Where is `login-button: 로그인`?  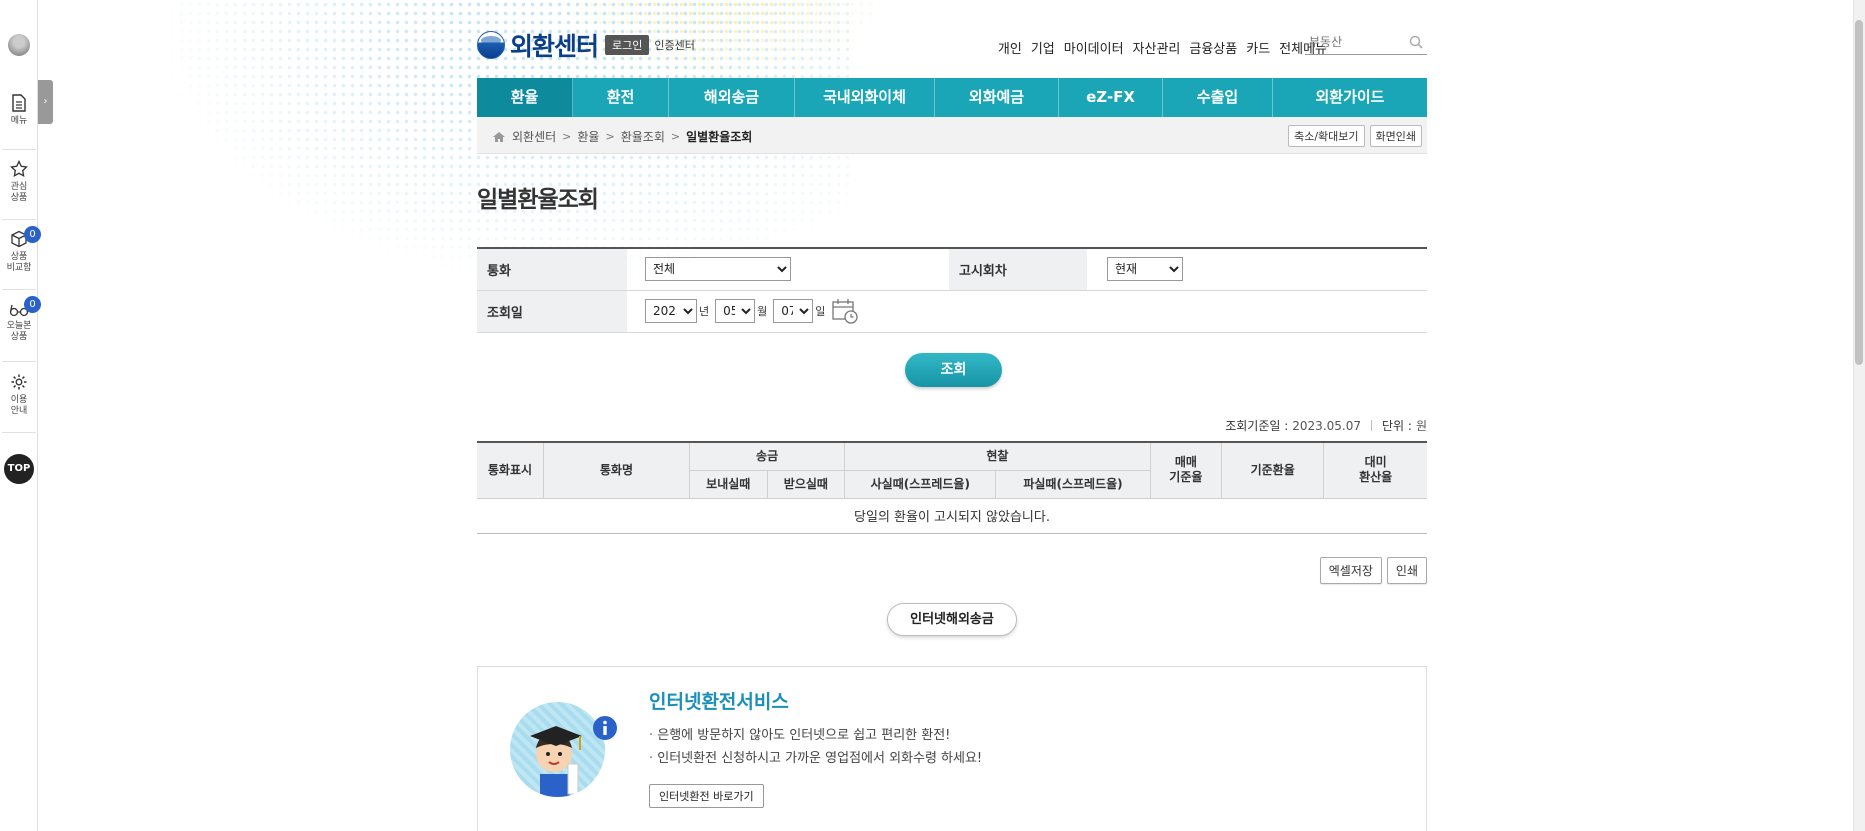 login-button: 로그인 is located at coordinates (627, 45).